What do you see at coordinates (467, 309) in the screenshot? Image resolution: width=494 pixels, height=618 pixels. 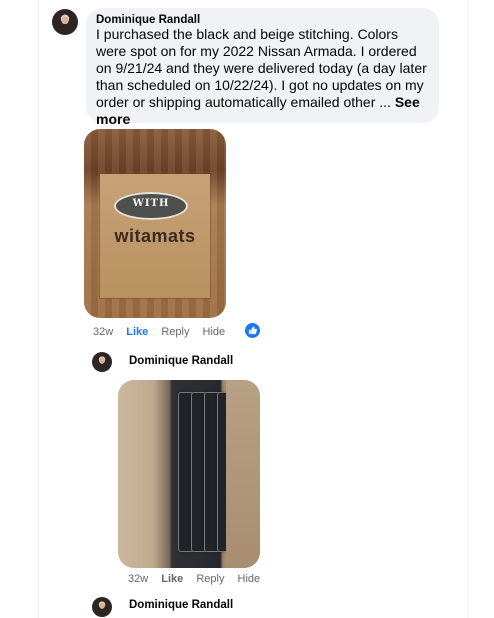 I see `panel-edge` at bounding box center [467, 309].